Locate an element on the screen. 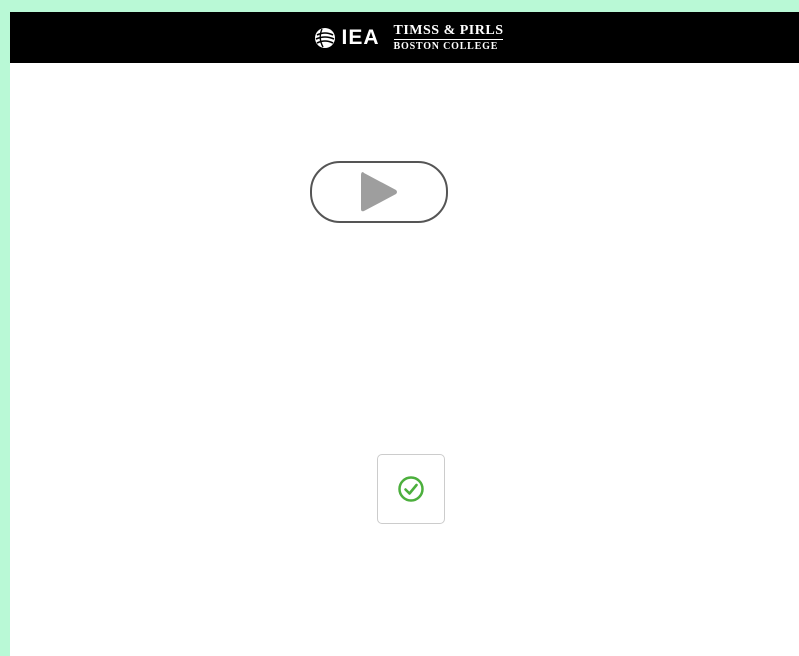 Image resolution: width=799 pixels, height=656 pixels. check-circle-icon is located at coordinates (411, 489).